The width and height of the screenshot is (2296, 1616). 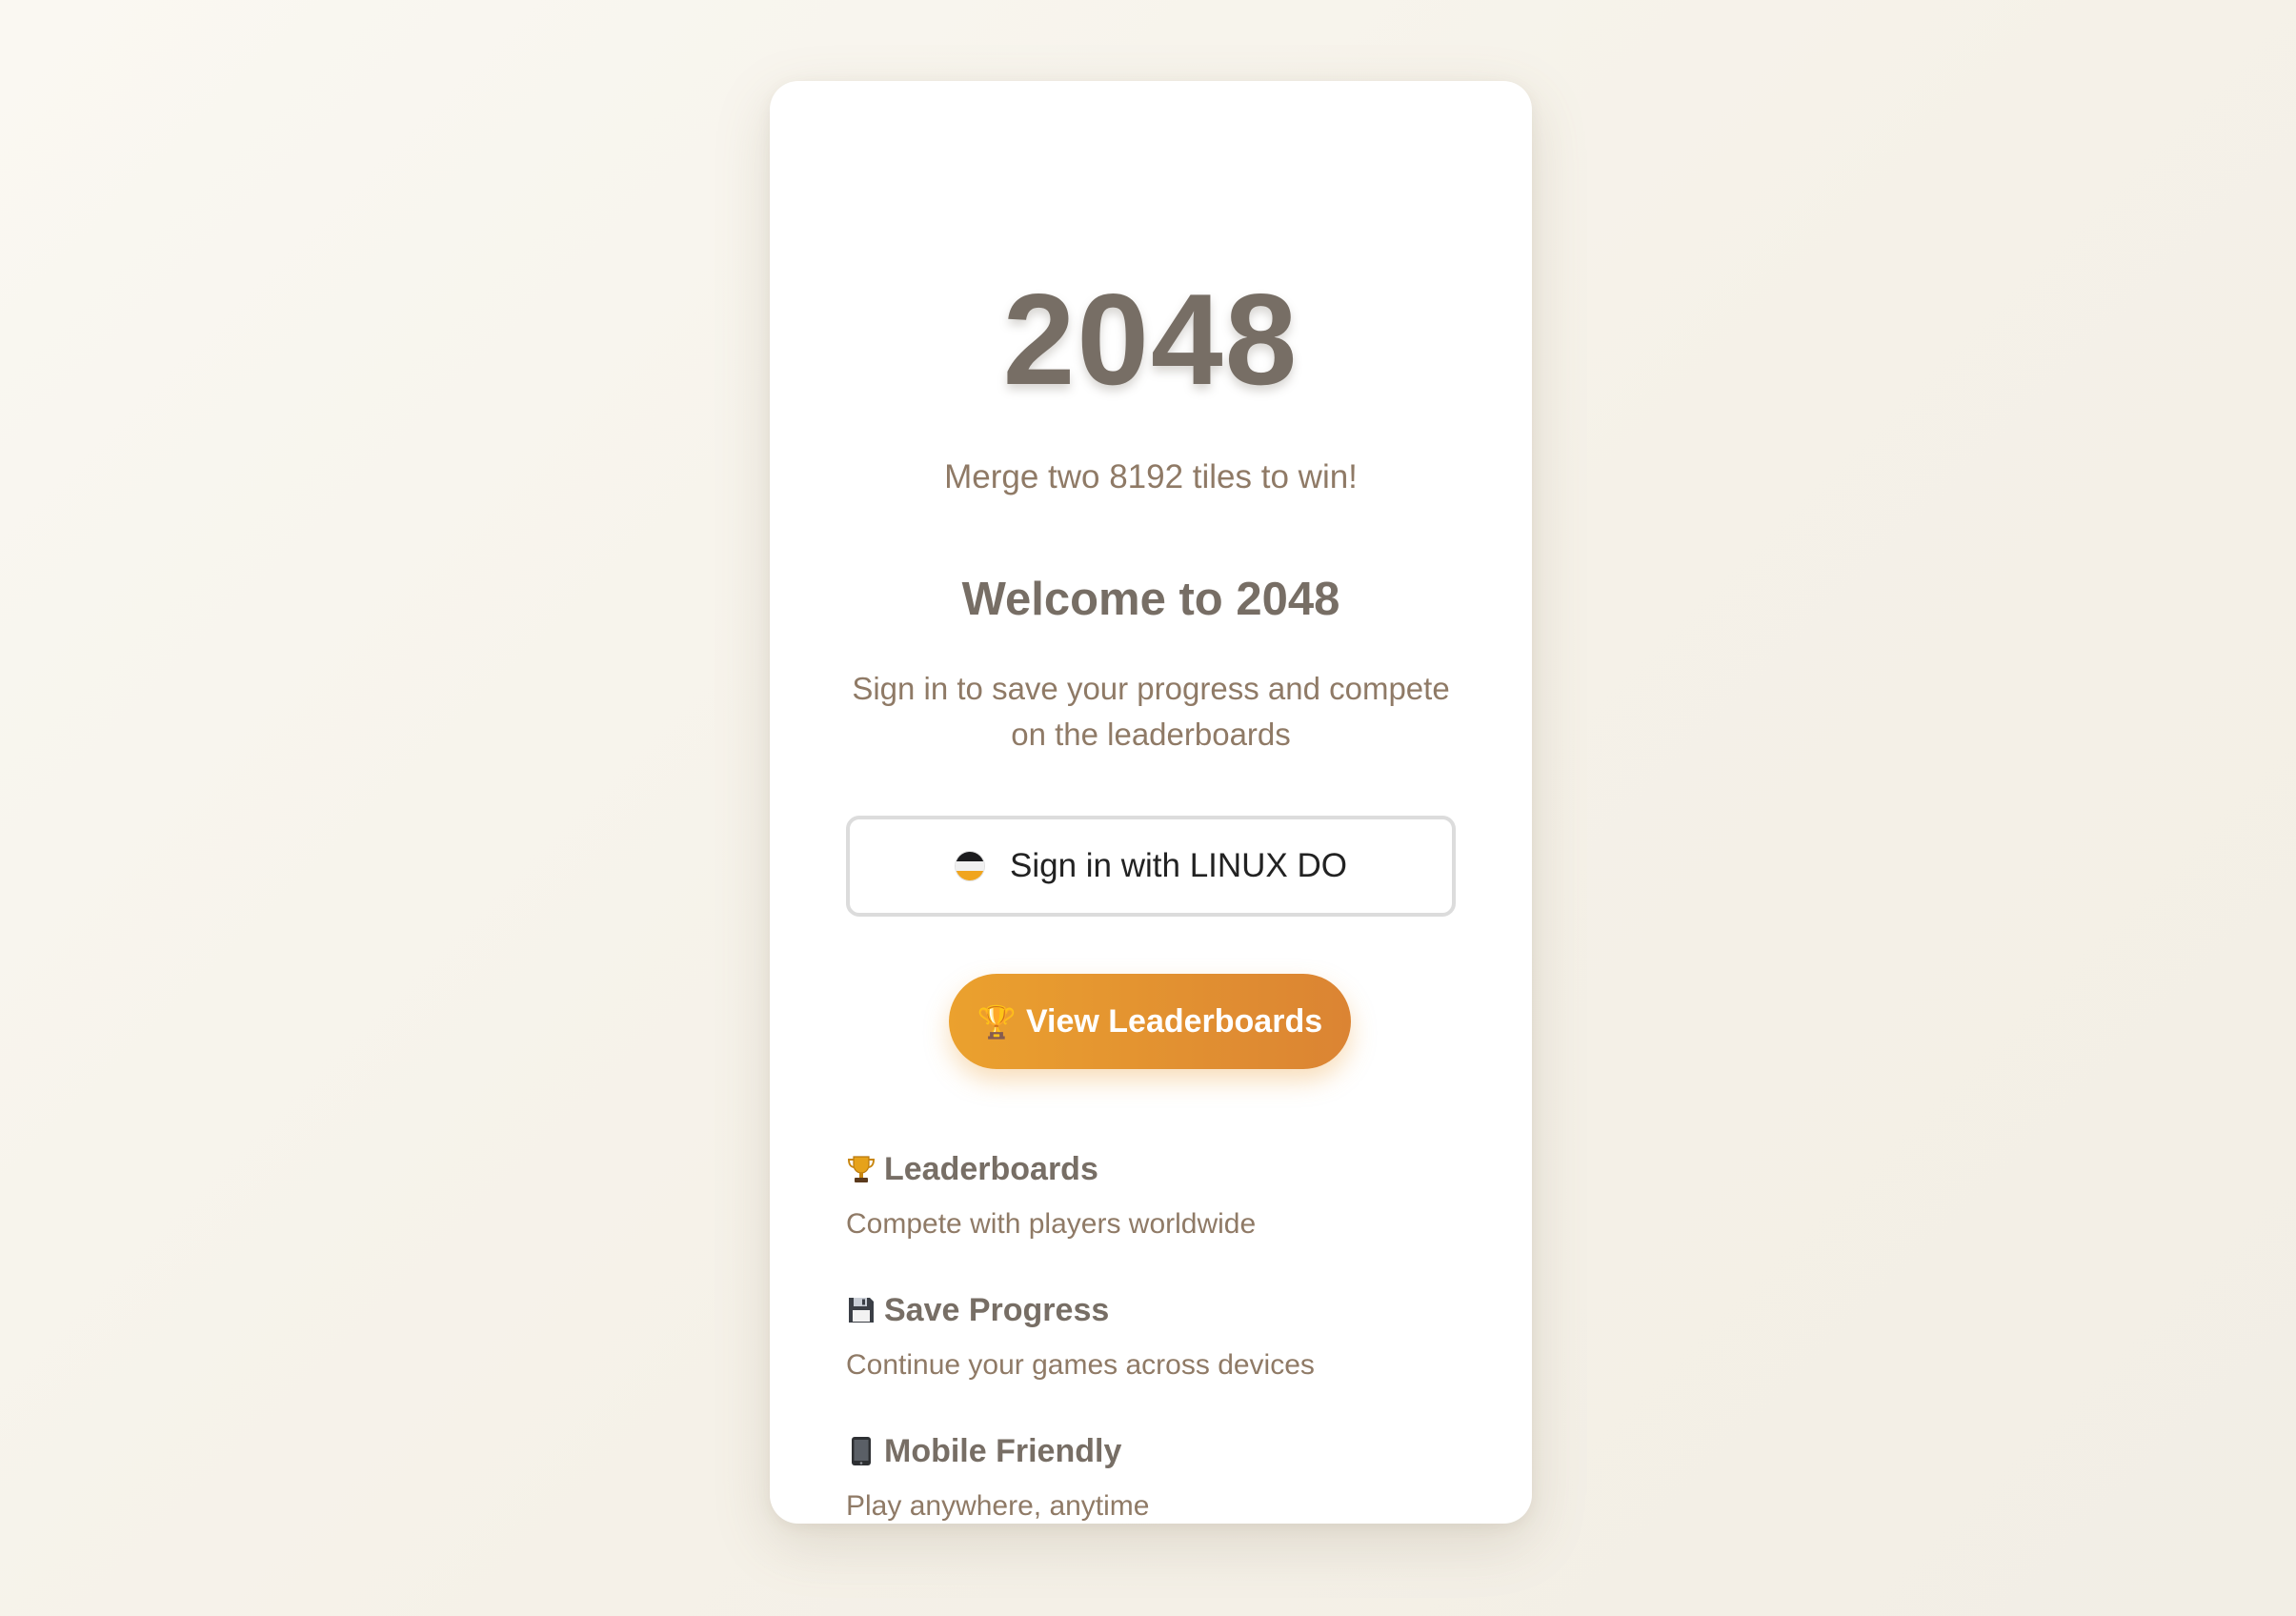 What do you see at coordinates (1150, 600) in the screenshot?
I see `welcome-heading: Welcome to 2048` at bounding box center [1150, 600].